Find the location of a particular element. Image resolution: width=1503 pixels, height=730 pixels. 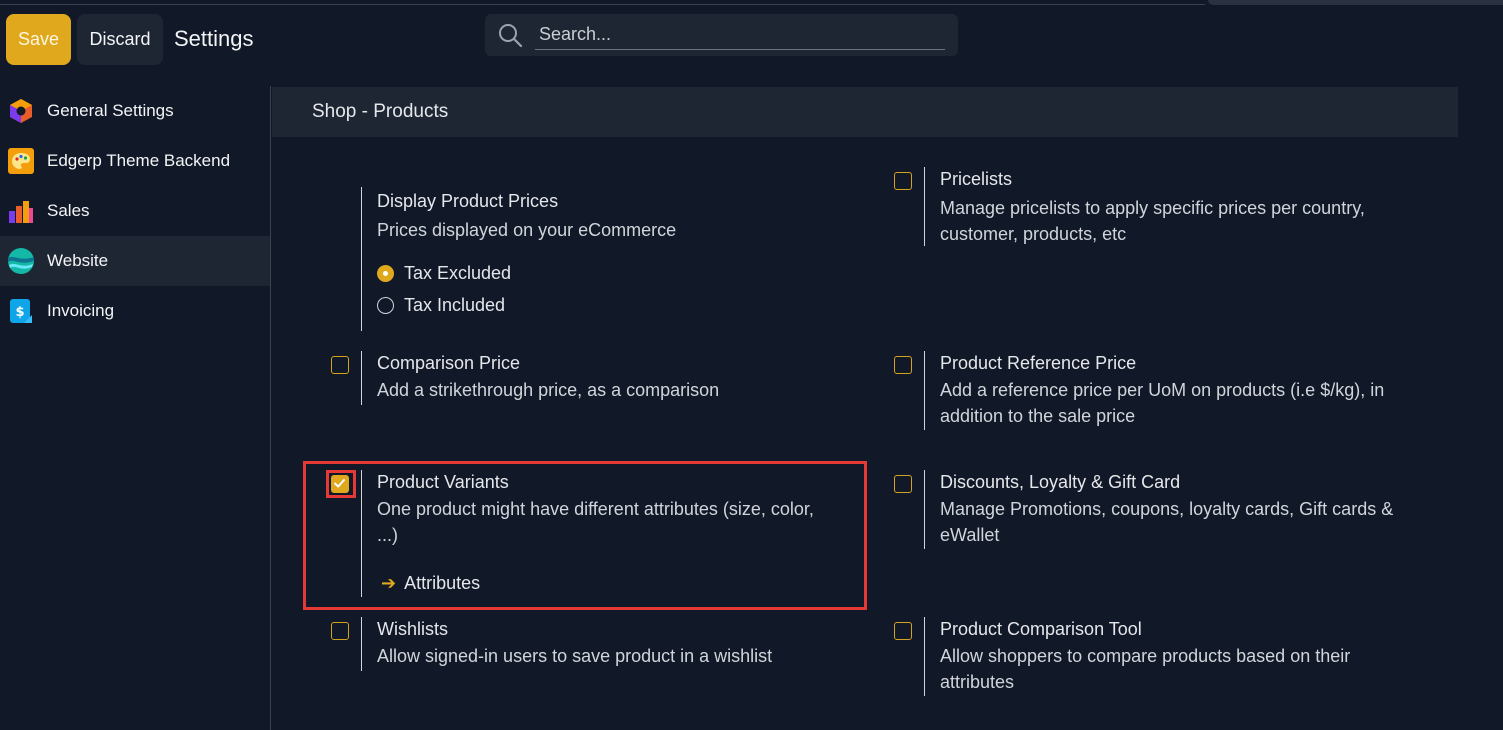

section-title: Shop - Products is located at coordinates (380, 111).